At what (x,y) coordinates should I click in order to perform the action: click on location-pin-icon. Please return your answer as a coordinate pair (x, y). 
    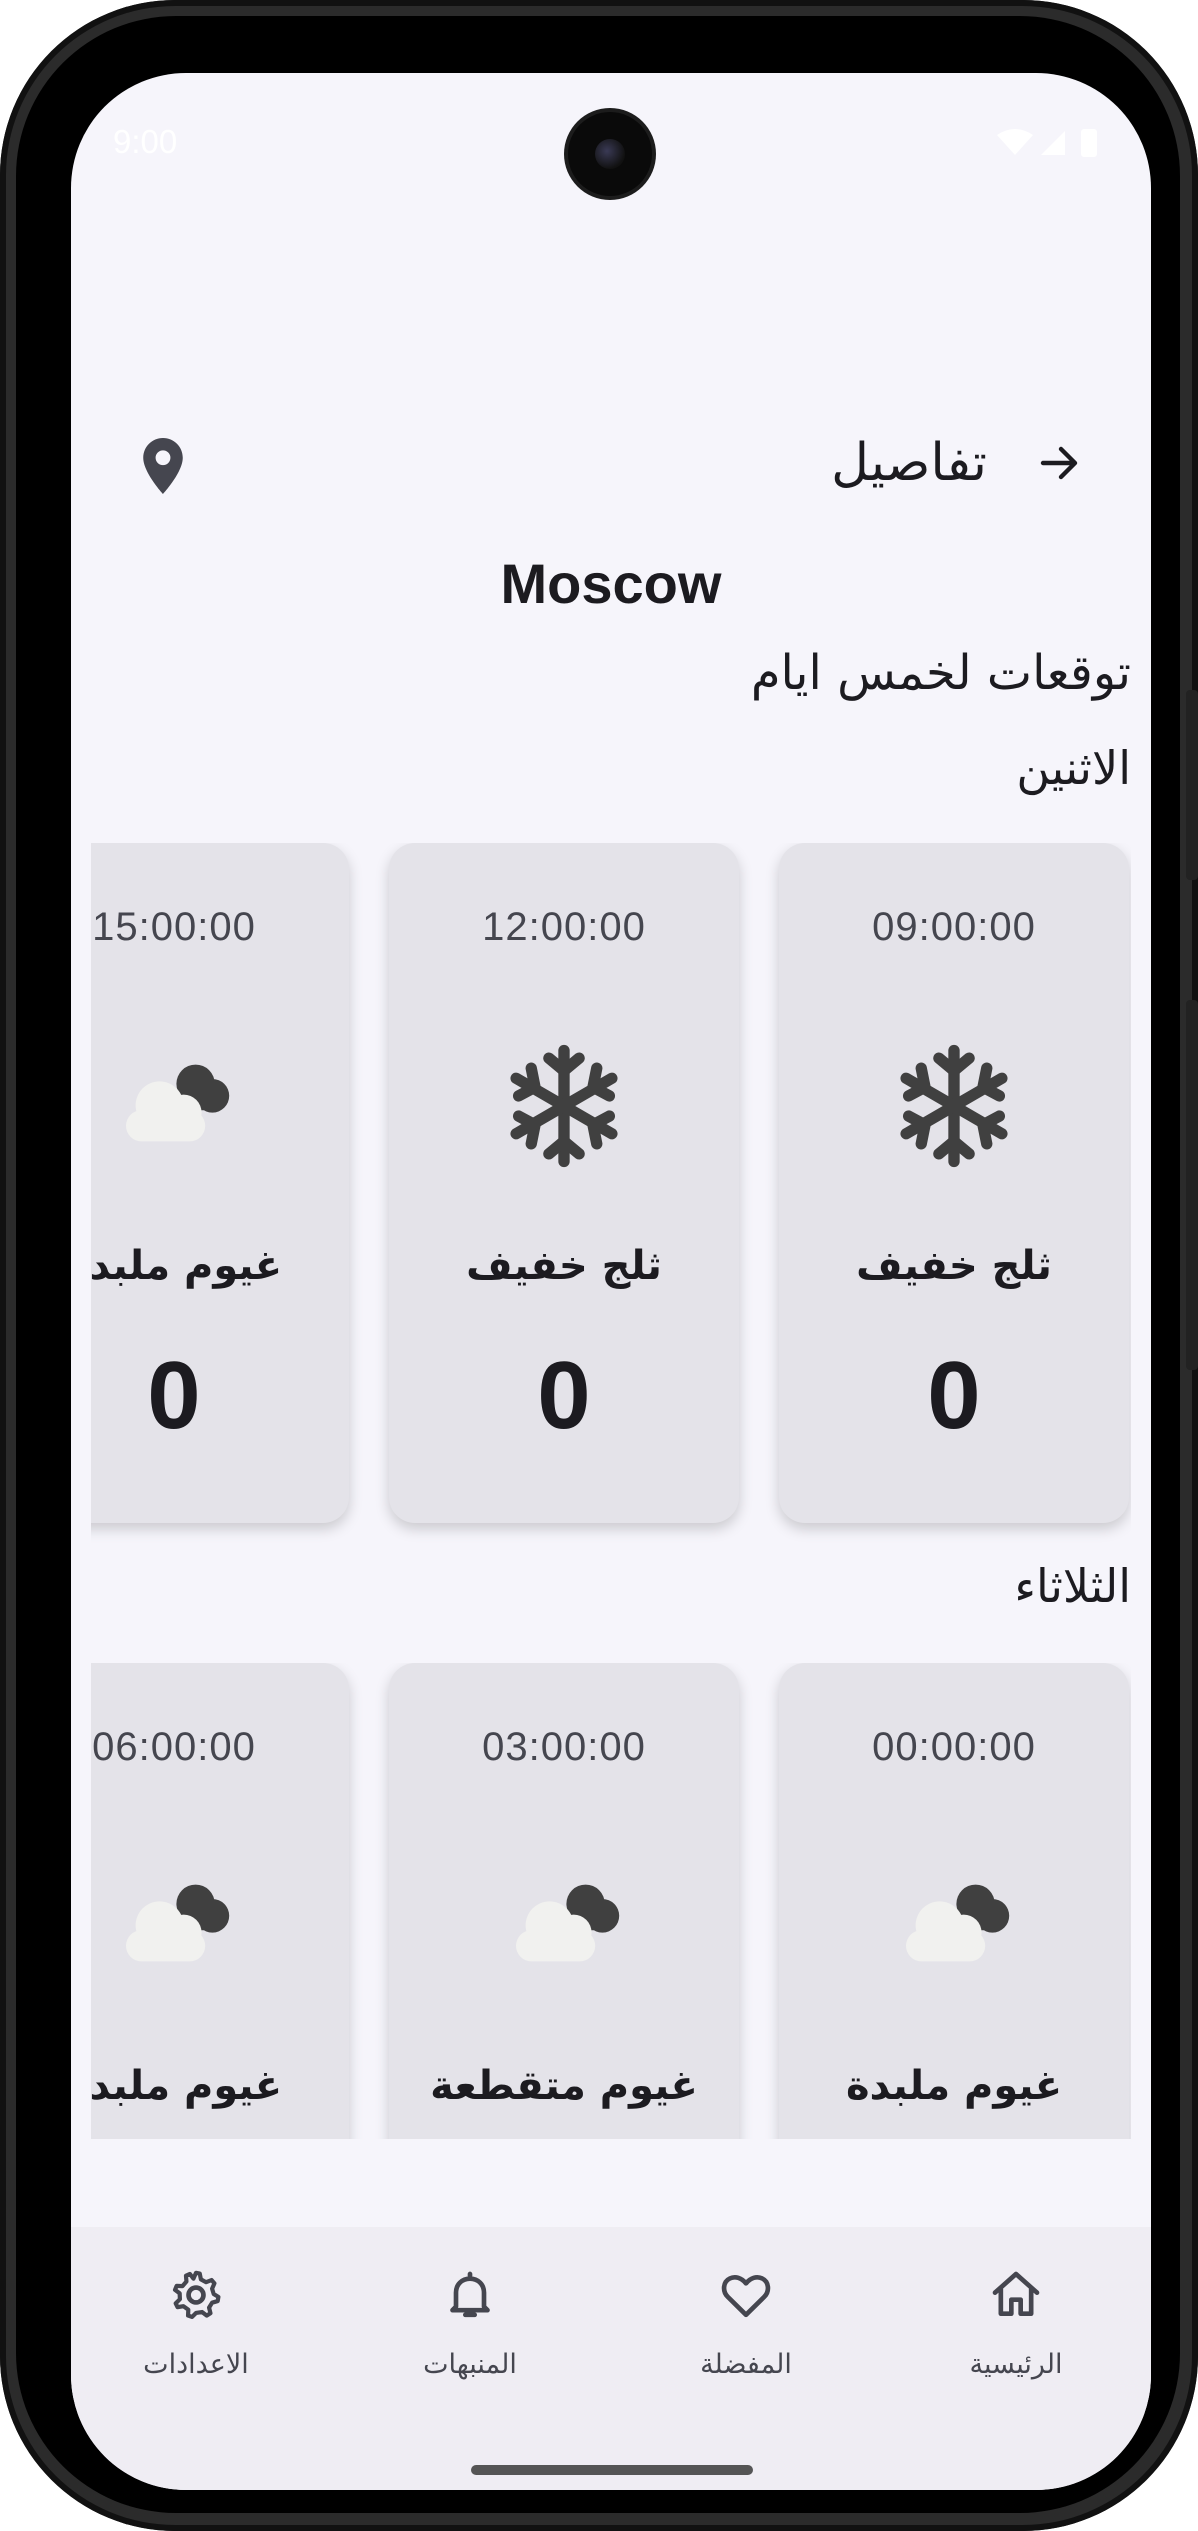
    Looking at the image, I should click on (163, 466).